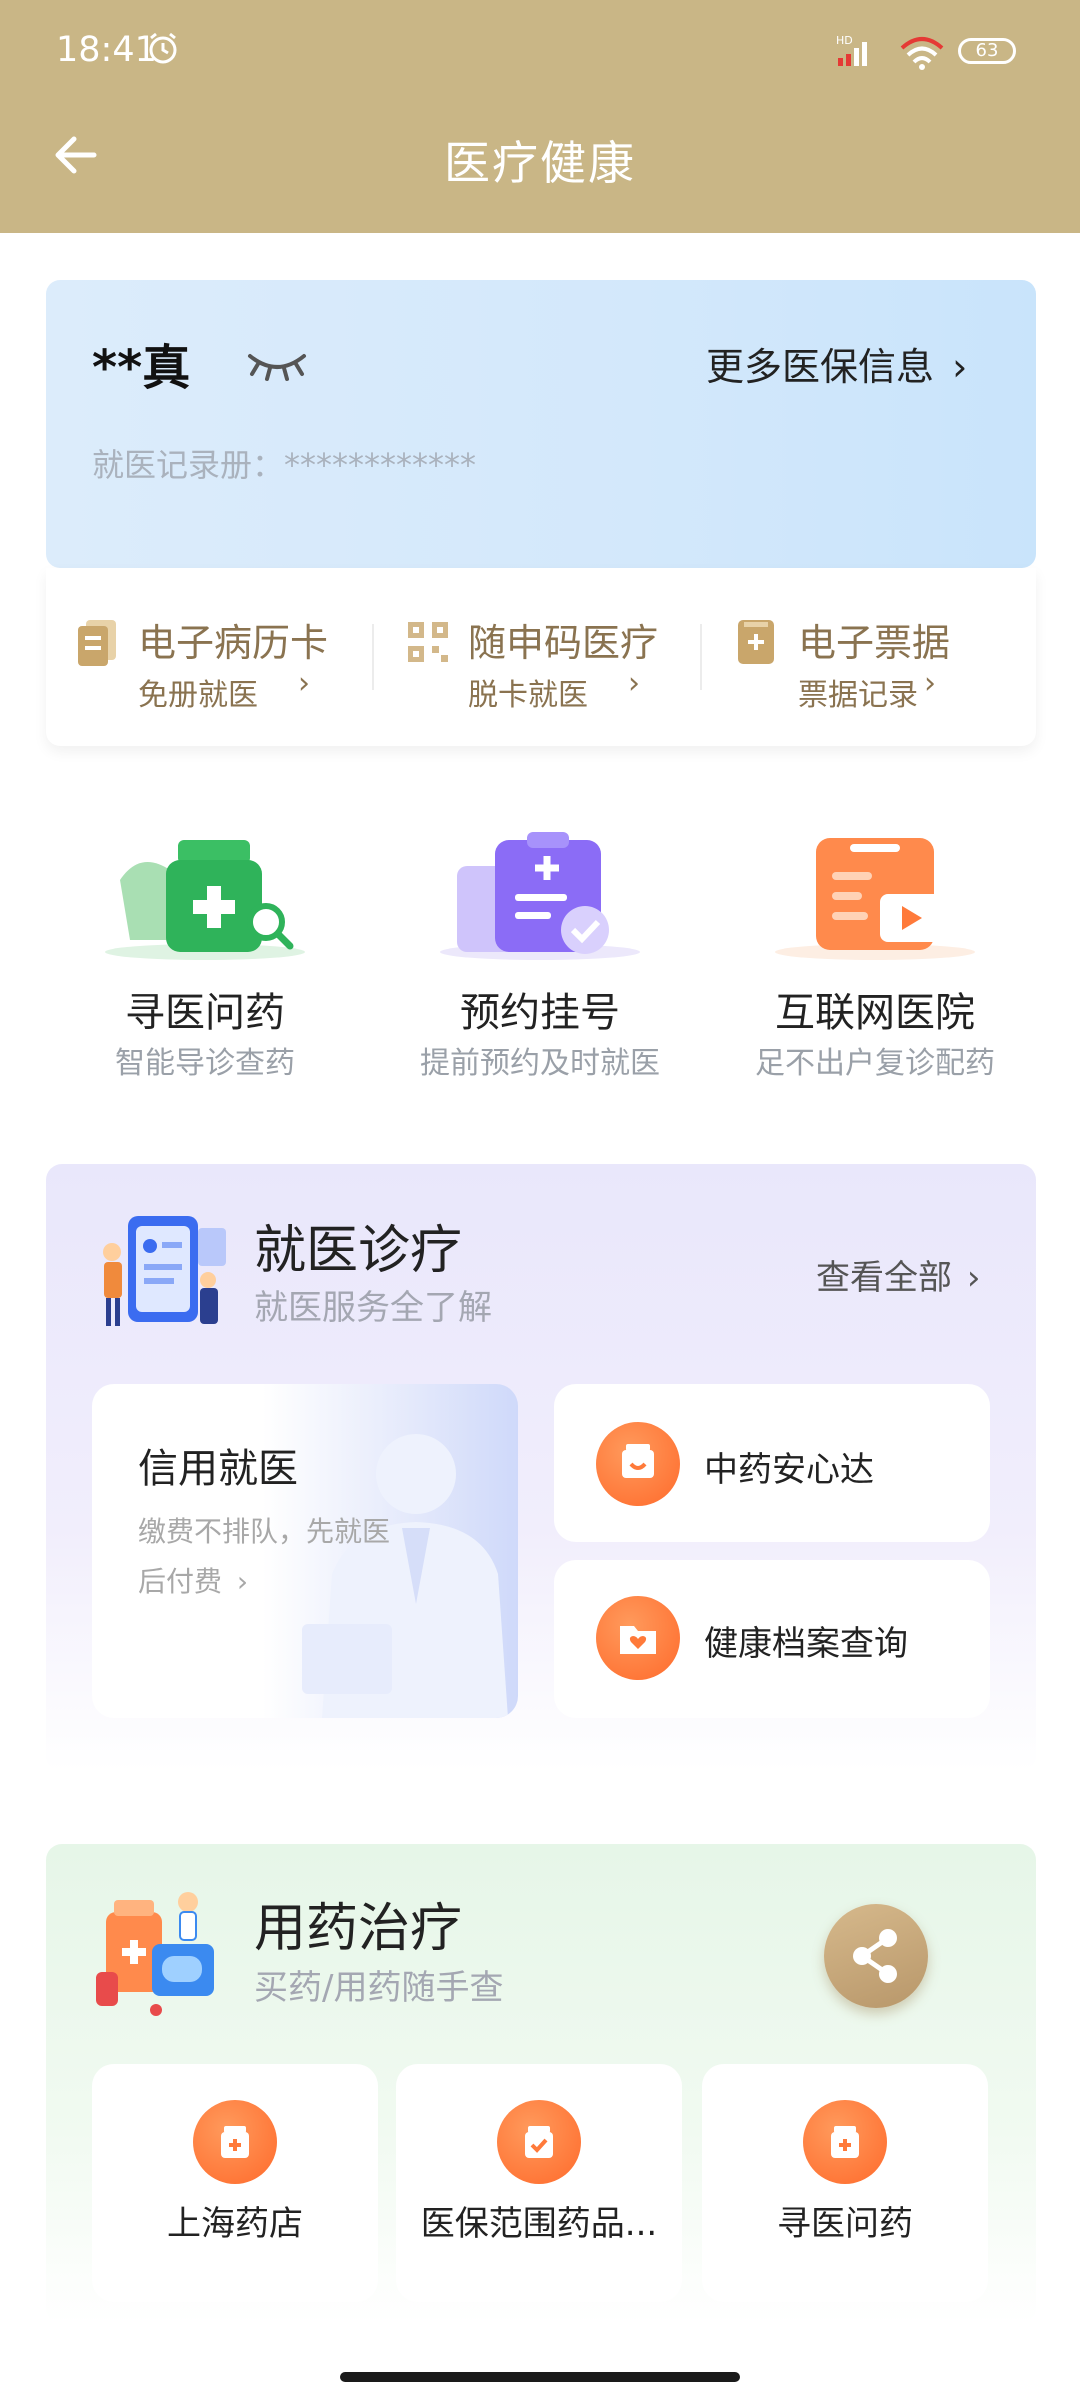  I want to click on home-indicator, so click(540, 2377).